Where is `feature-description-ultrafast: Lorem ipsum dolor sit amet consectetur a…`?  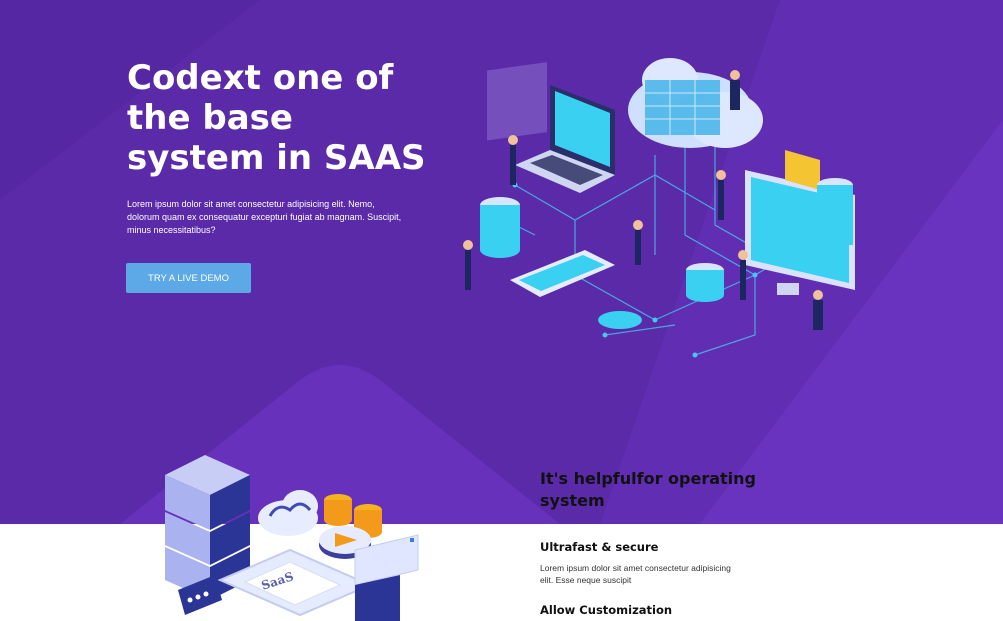
feature-description-ultrafast: Lorem ipsum dolor sit amet consectetur a… is located at coordinates (635, 574).